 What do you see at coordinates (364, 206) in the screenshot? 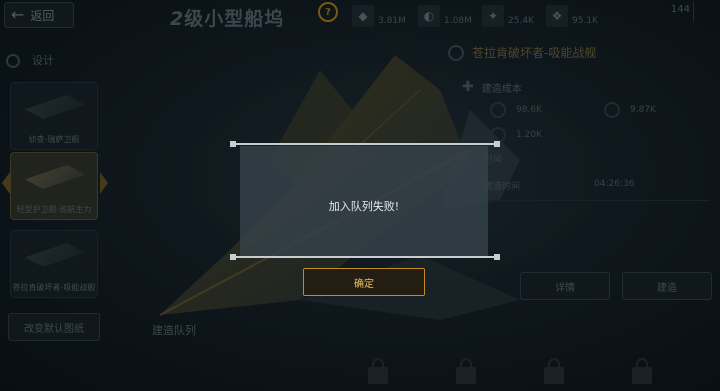
I see `dialog-message: 加入队列失败!` at bounding box center [364, 206].